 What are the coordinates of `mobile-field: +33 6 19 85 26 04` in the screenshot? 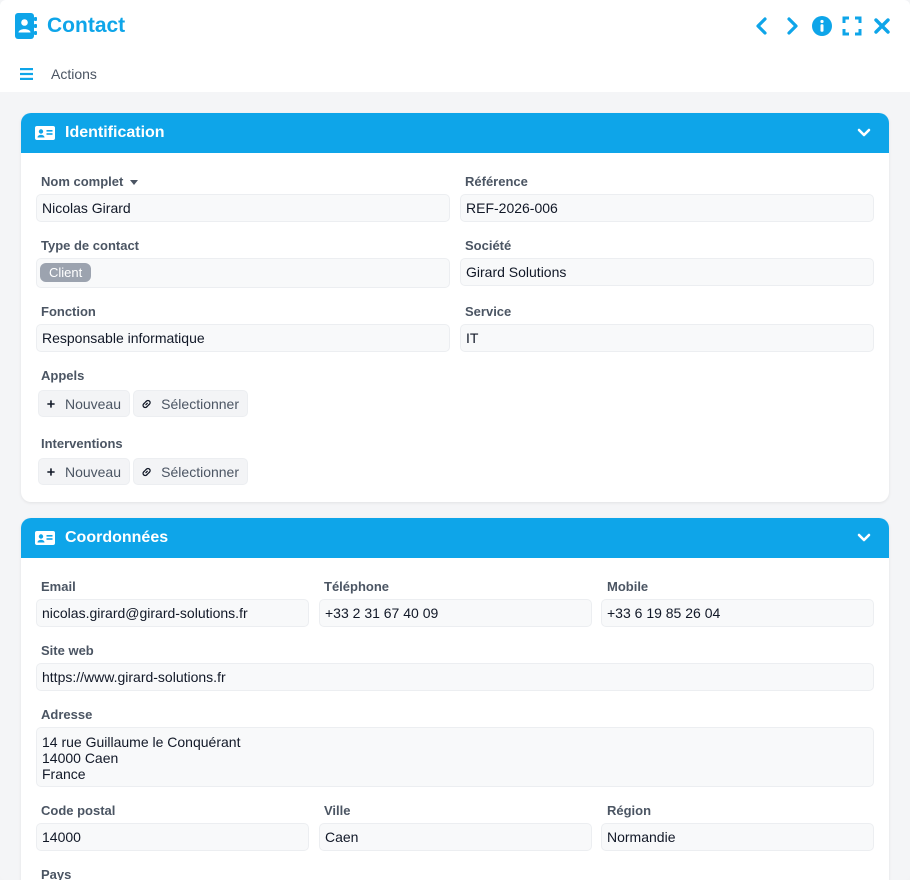 It's located at (737, 613).